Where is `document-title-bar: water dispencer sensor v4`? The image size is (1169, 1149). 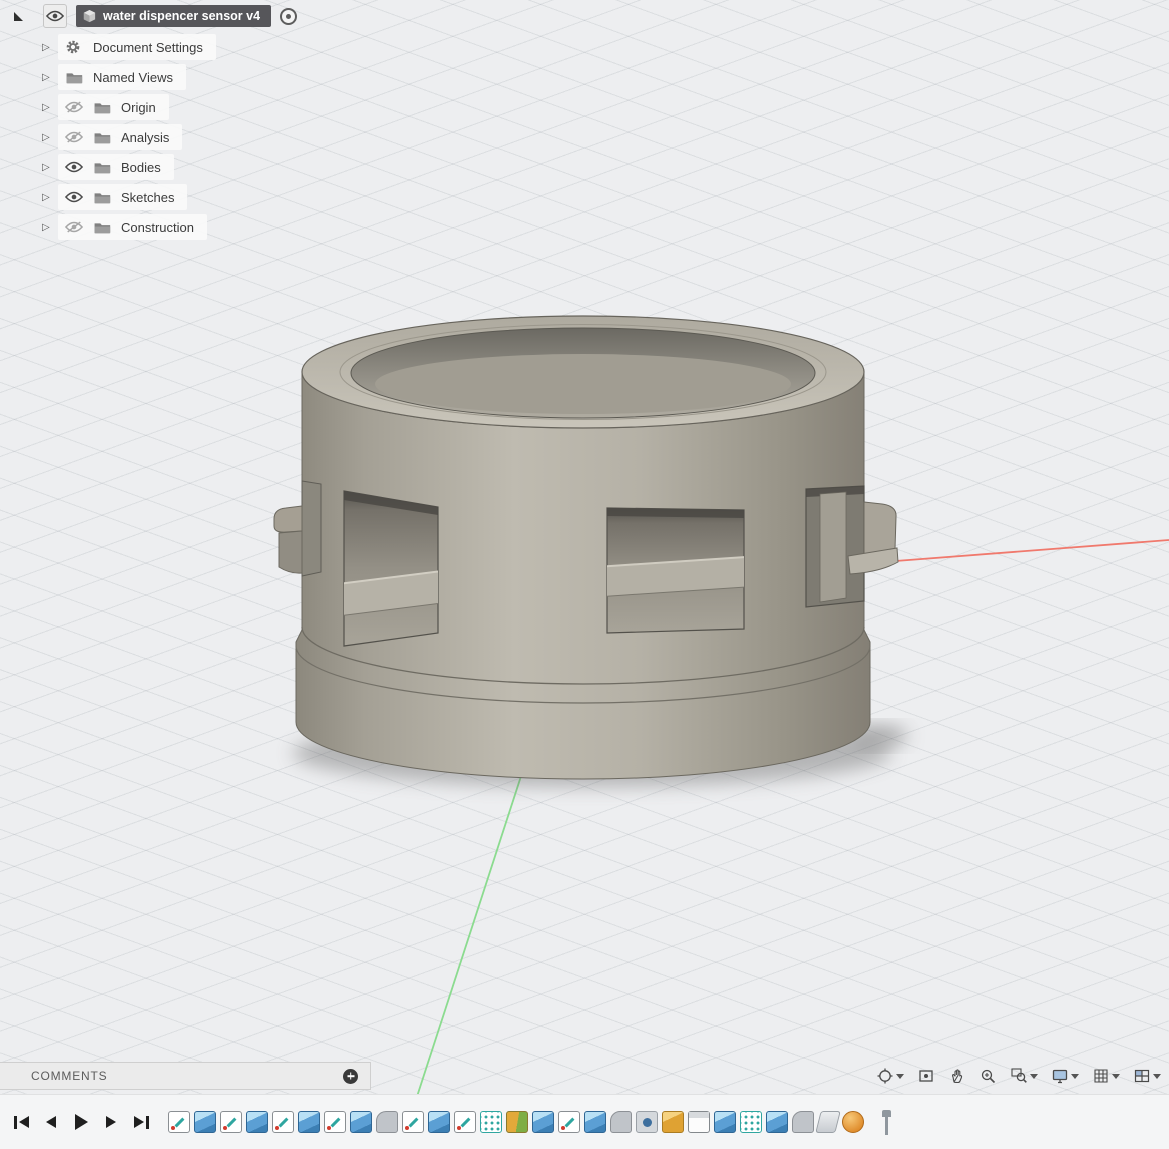
document-title-bar: water dispencer sensor v4 is located at coordinates (174, 16).